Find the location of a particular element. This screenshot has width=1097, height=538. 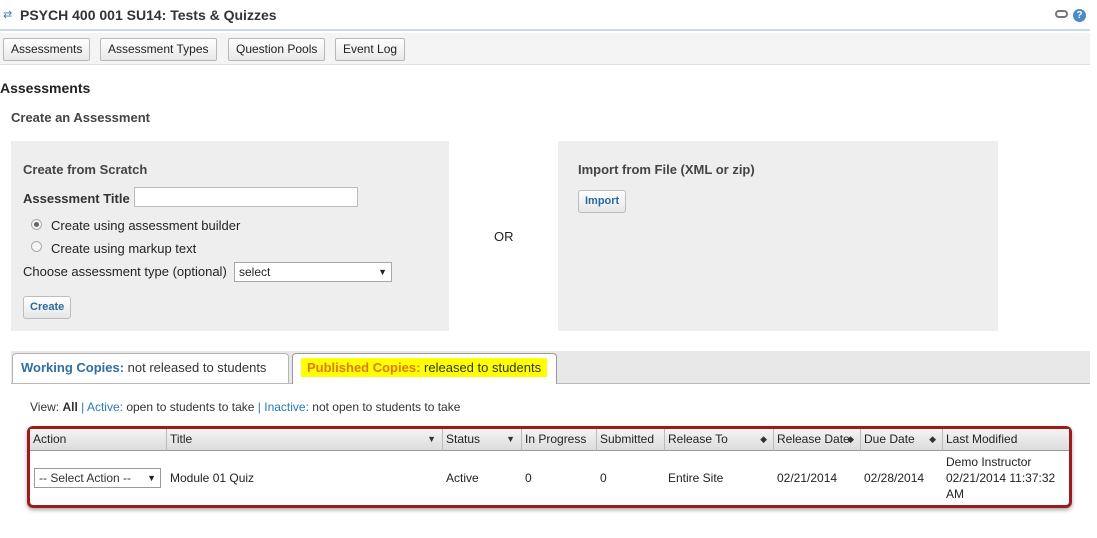

nav-event-log-button: Event Log is located at coordinates (370, 49).